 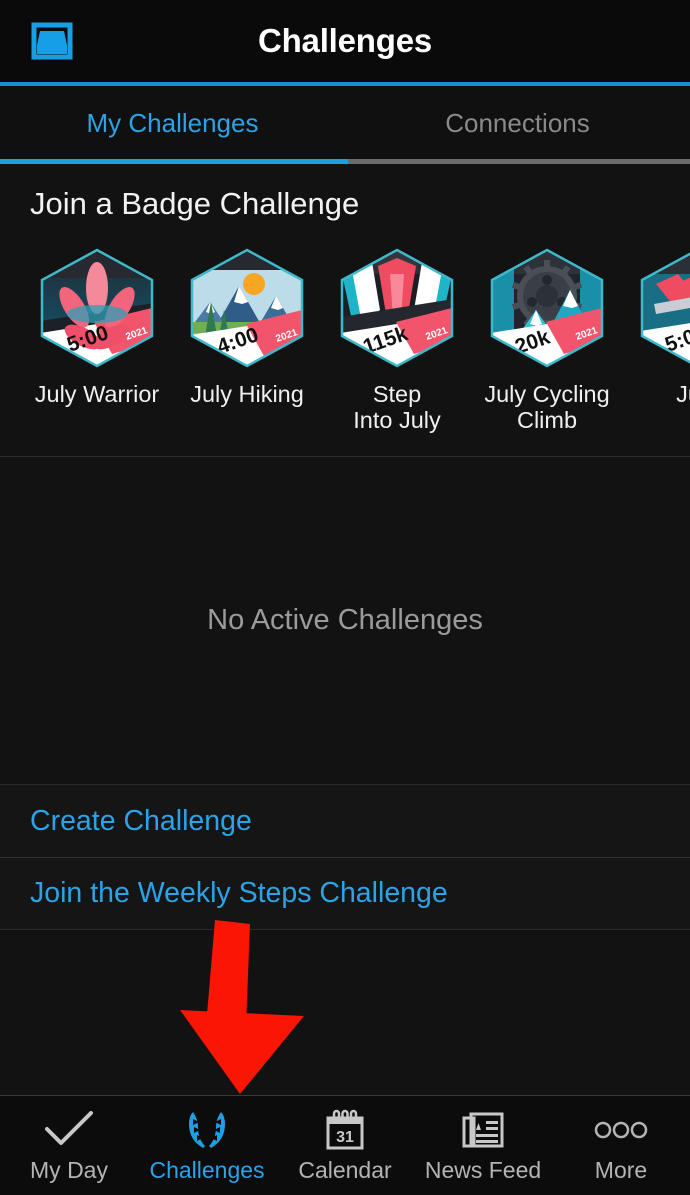 I want to click on nav-label: More, so click(x=621, y=1169).